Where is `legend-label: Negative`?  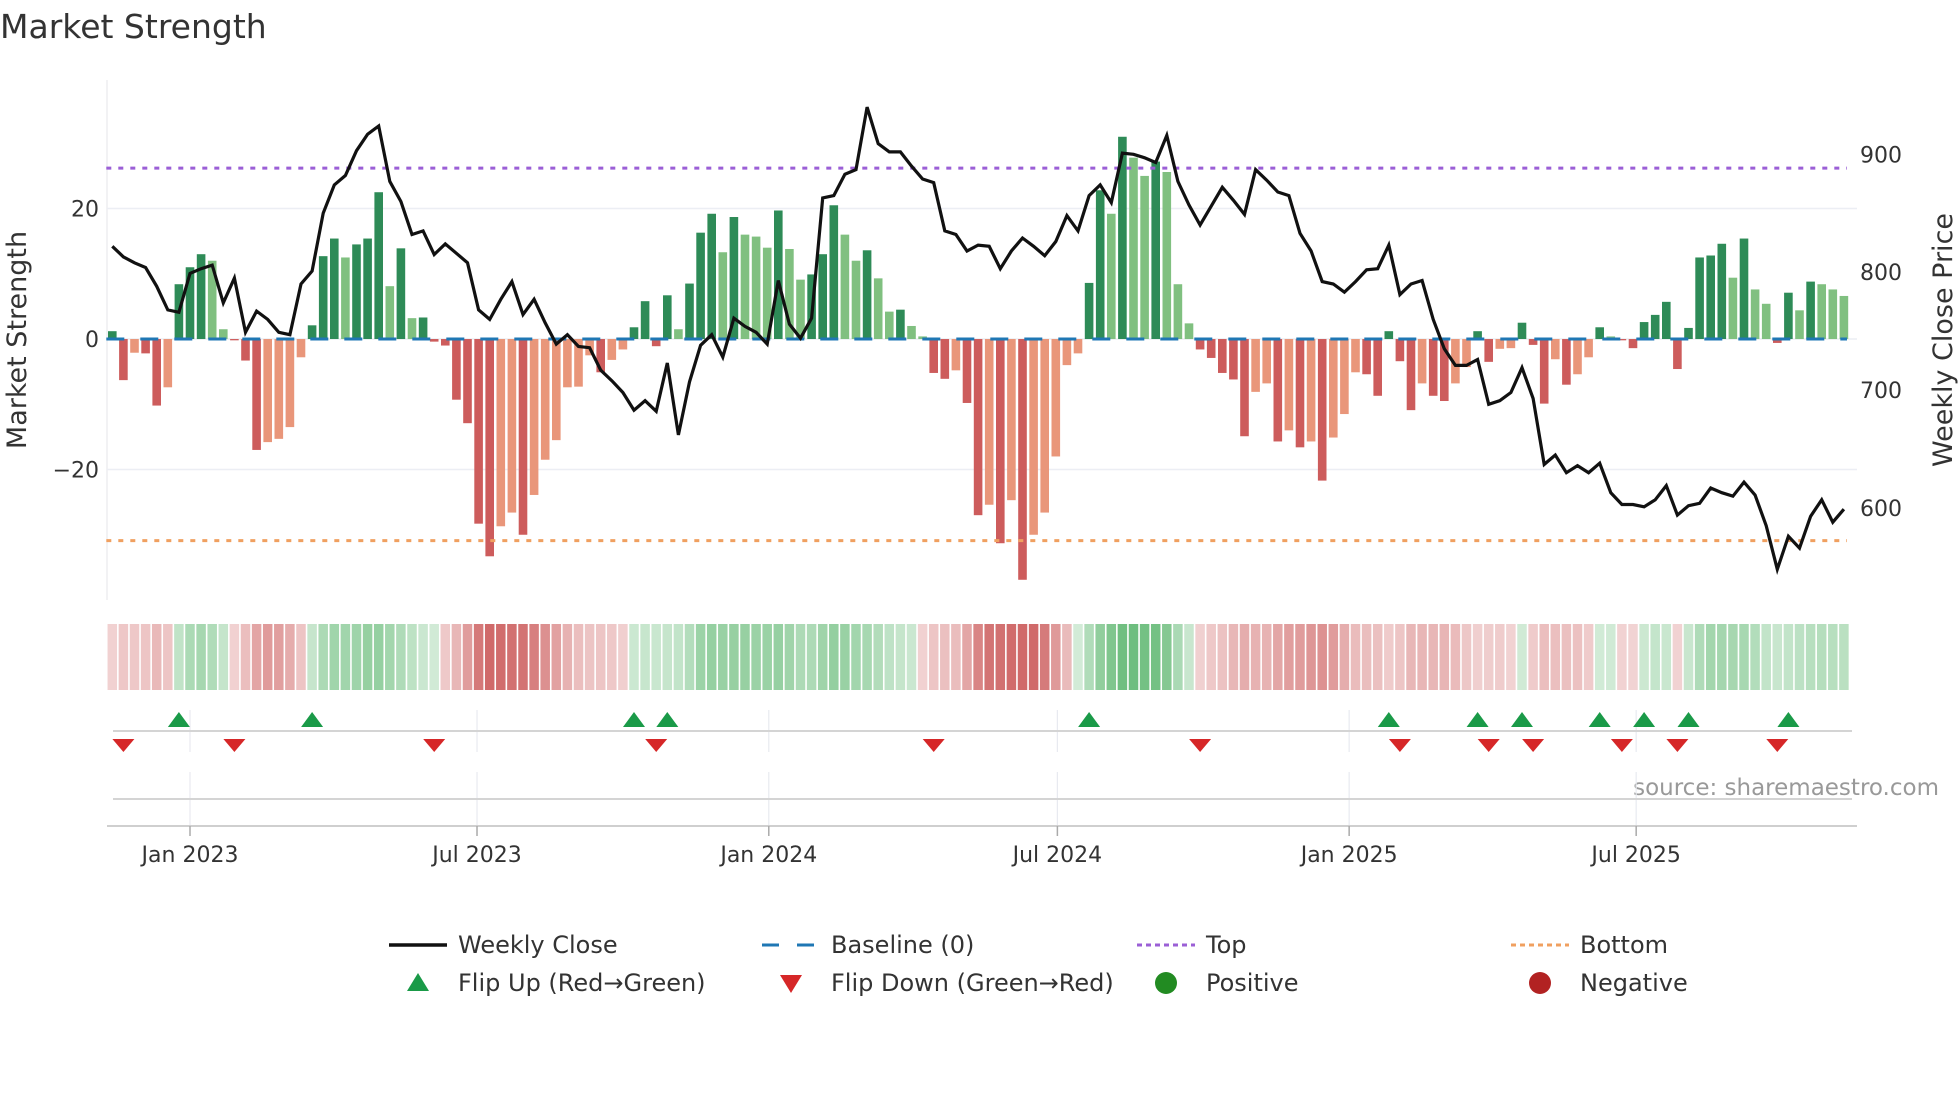
legend-label: Negative is located at coordinates (1634, 983).